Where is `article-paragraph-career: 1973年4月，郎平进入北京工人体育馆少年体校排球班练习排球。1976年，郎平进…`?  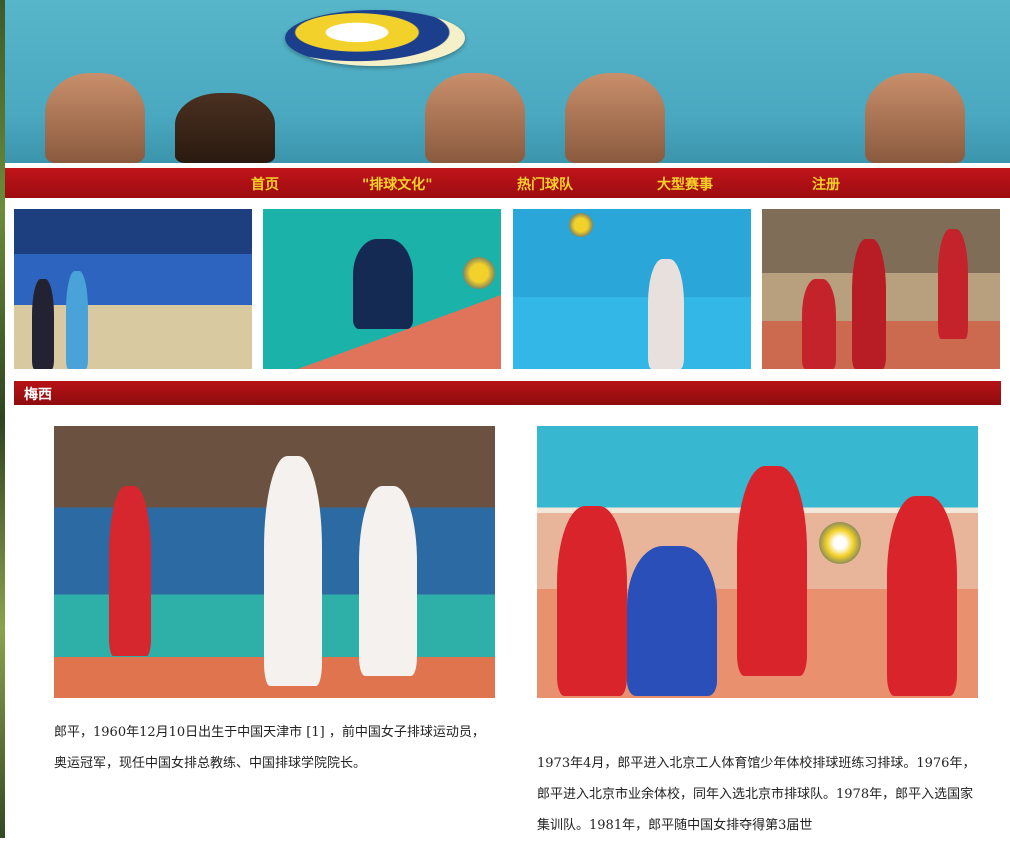 article-paragraph-career: 1973年4月，郎平进入北京工人体育馆少年体校排球班练习排球。1976年，郎平进… is located at coordinates (756, 794).